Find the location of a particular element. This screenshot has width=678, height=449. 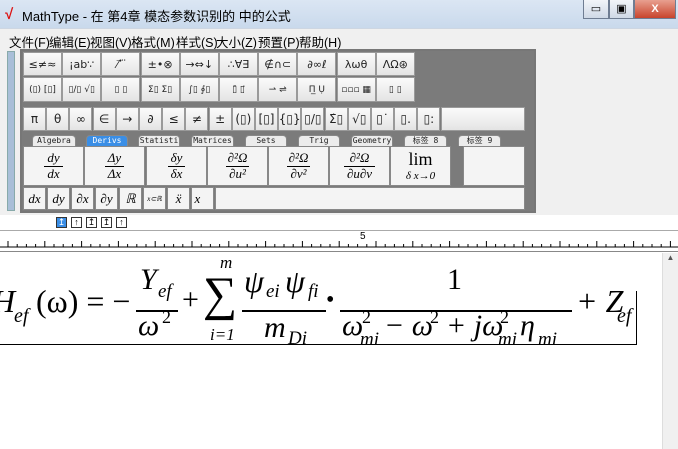

mathtype-logo-icon: √ is located at coordinates (9, 14).